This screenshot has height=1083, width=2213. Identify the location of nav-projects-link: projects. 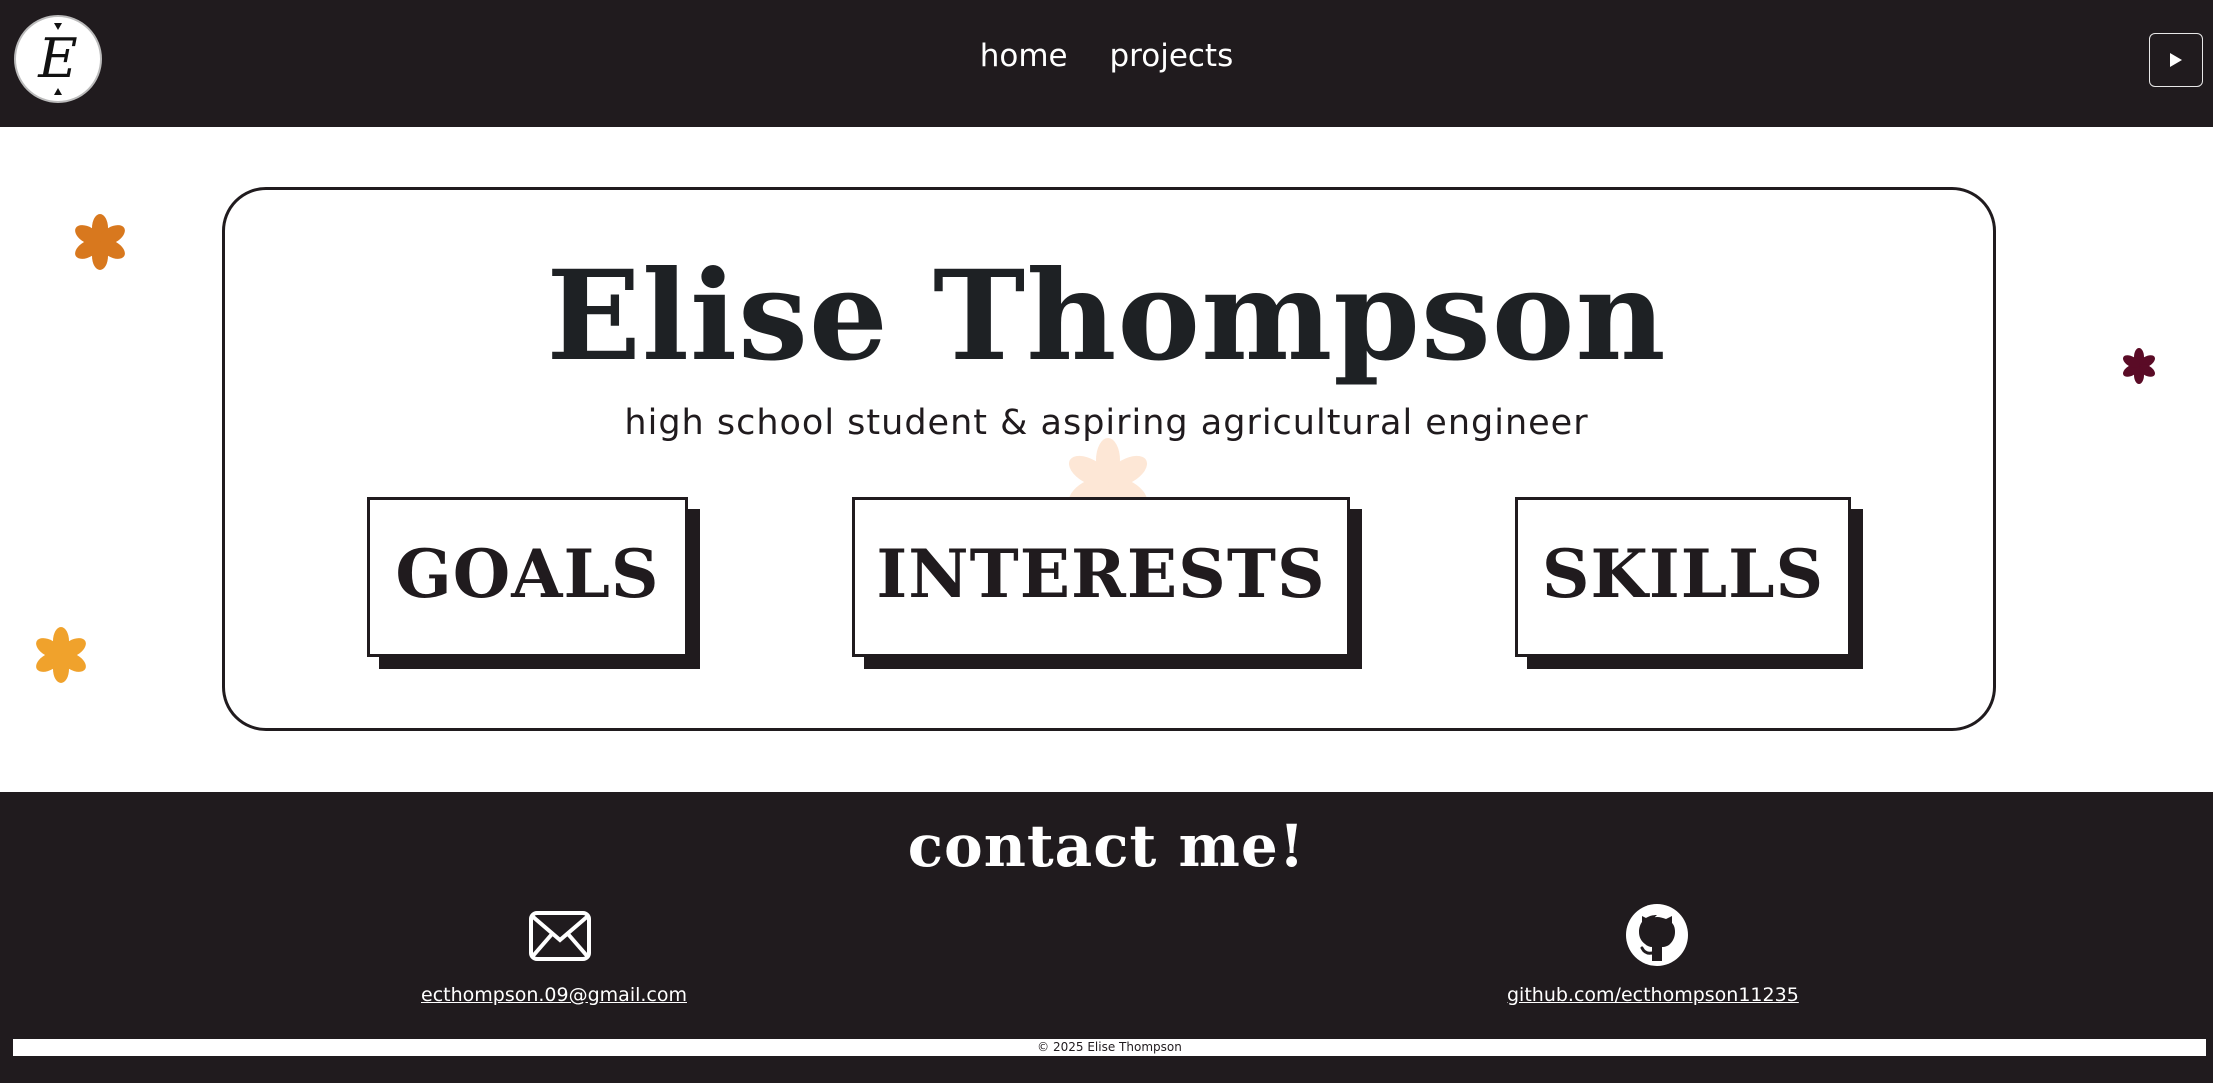
(1172, 56).